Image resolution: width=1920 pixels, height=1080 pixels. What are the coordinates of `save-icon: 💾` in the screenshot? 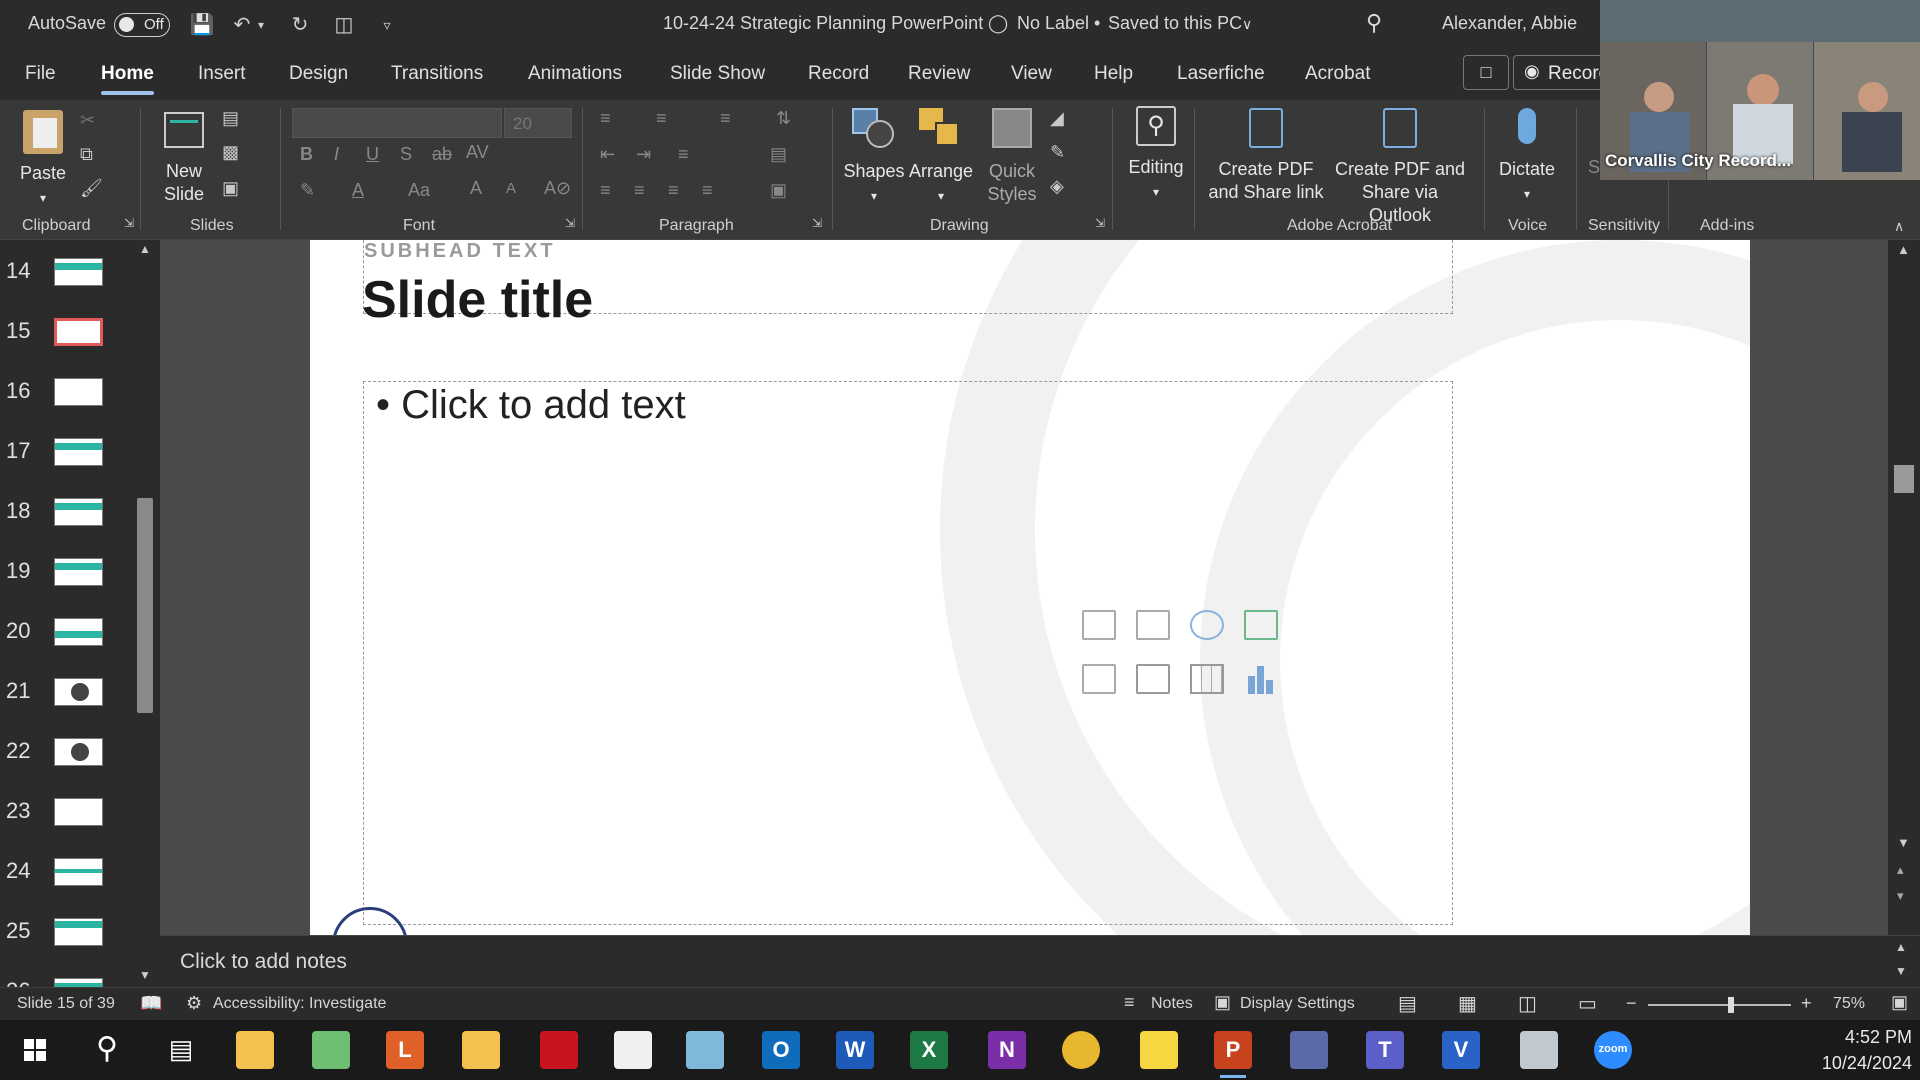 It's located at (202, 25).